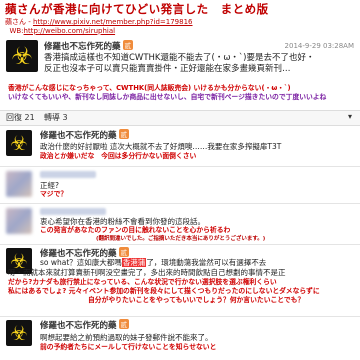  What do you see at coordinates (70, 31) in the screenshot?
I see `weibo-link: http://weibo.com/siruphial` at bounding box center [70, 31].